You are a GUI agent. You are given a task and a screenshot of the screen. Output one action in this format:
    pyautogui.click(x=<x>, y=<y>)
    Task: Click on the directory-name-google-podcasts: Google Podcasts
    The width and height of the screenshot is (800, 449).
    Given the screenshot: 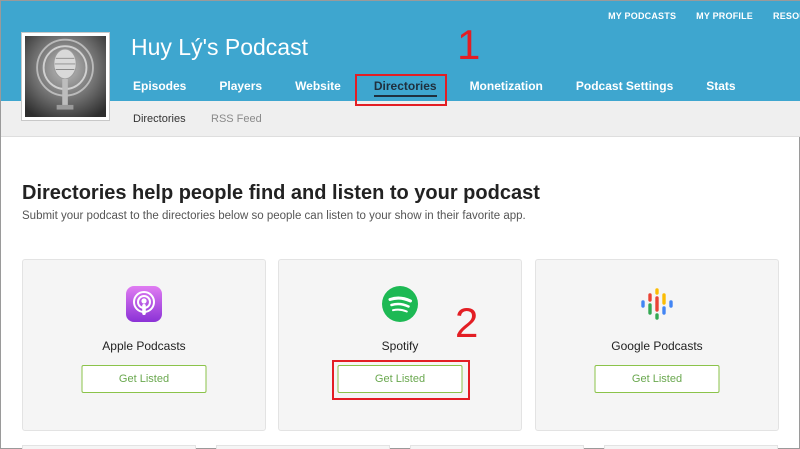 What is the action you would take?
    pyautogui.click(x=657, y=346)
    